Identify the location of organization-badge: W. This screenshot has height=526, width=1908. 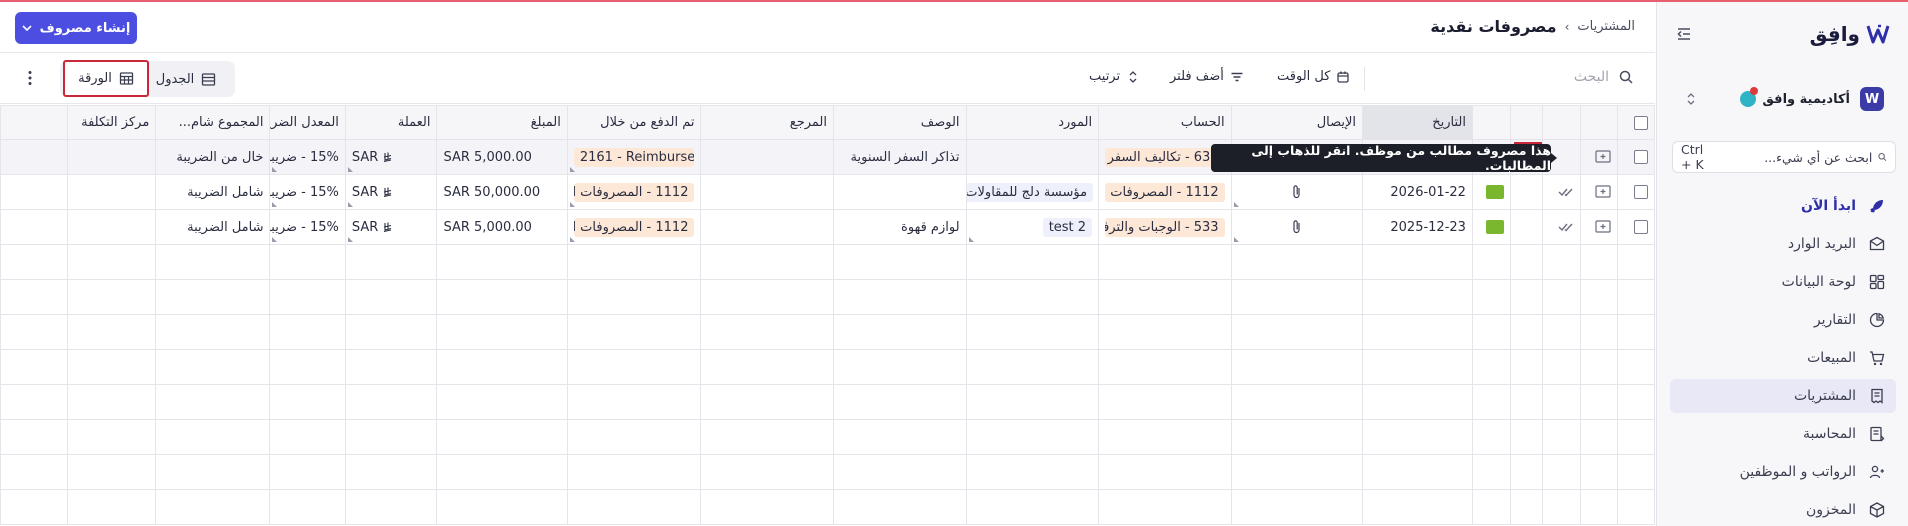
(1872, 99).